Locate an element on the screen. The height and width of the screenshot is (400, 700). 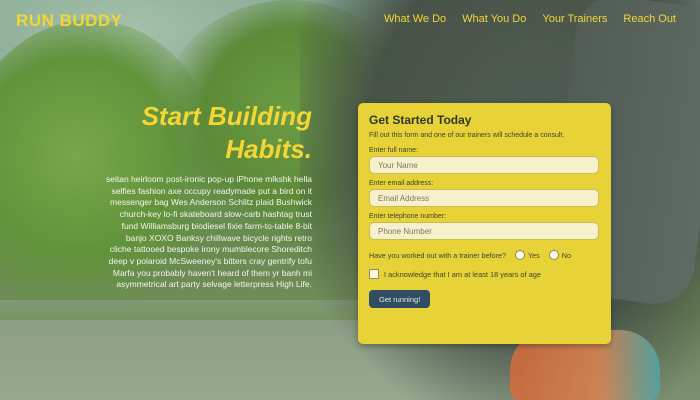
name-input is located at coordinates (484, 165).